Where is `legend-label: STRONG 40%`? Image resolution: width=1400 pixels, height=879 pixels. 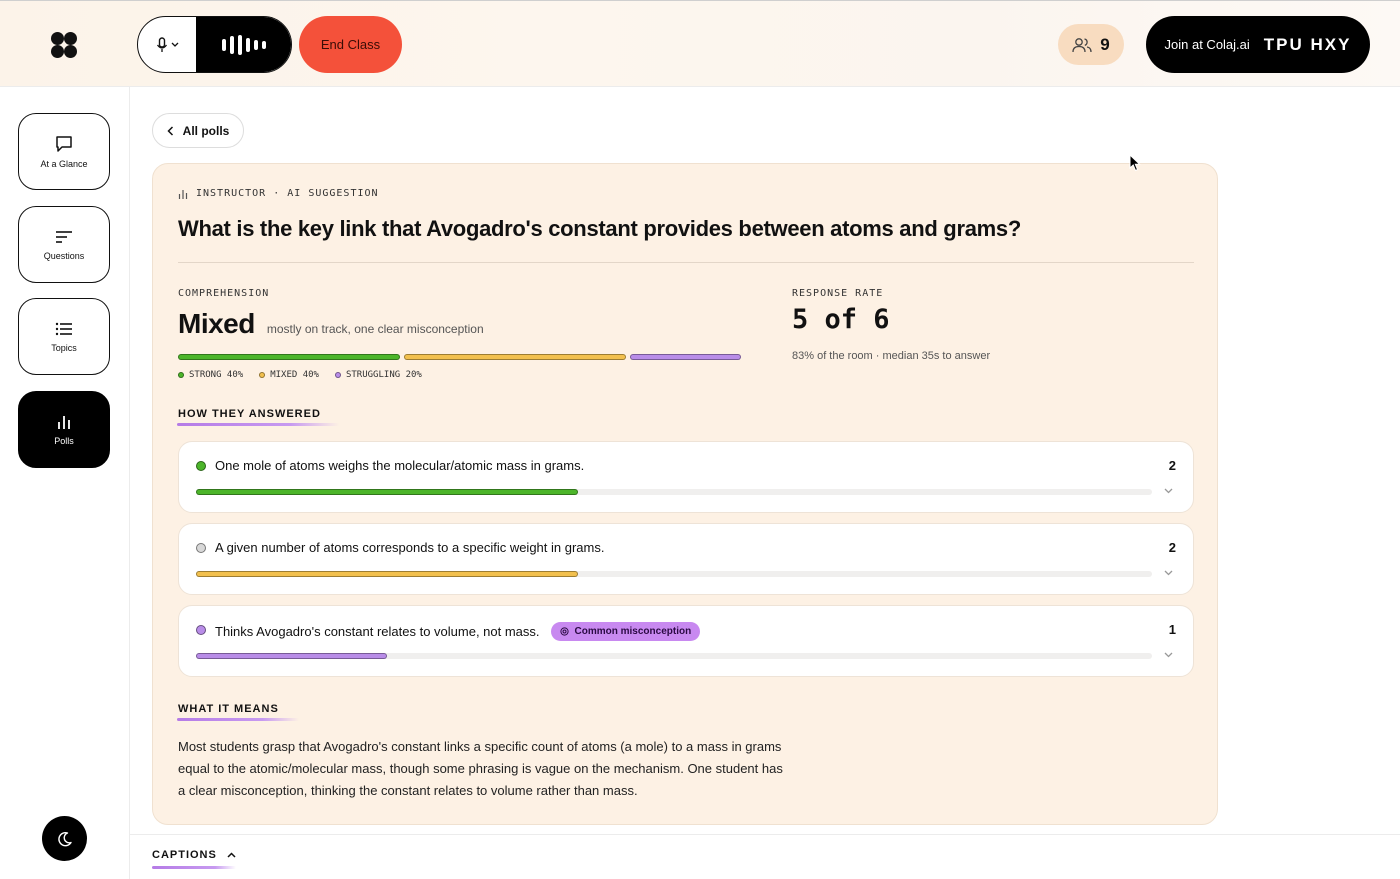 legend-label: STRONG 40% is located at coordinates (216, 375).